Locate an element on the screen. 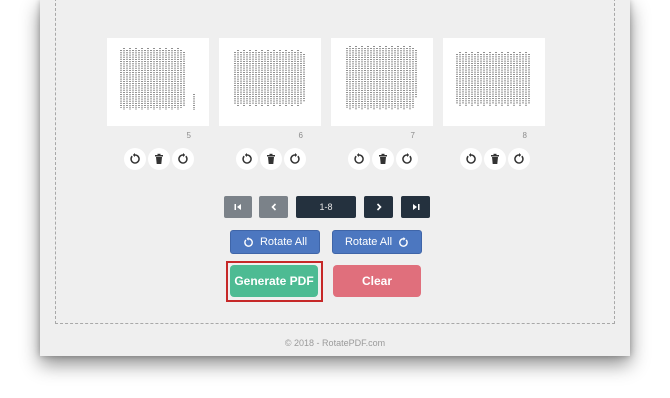  page-range-indicator: 1-8 is located at coordinates (326, 207).